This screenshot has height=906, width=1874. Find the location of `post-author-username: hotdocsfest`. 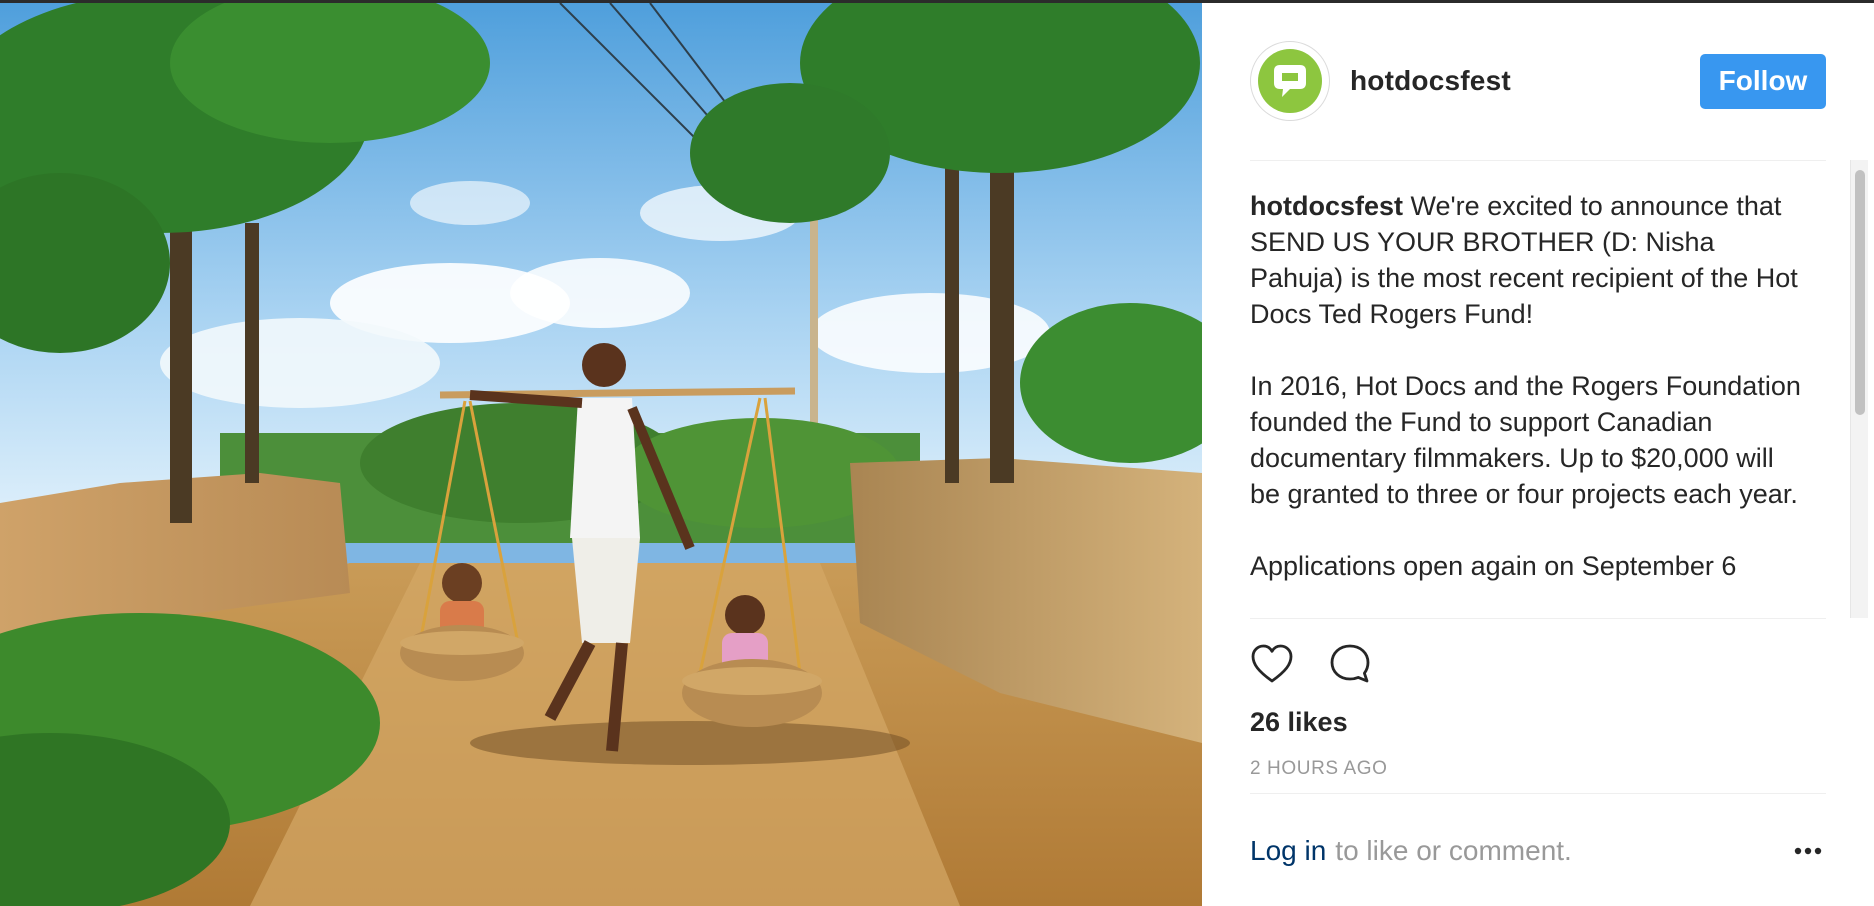

post-author-username: hotdocsfest is located at coordinates (1430, 81).